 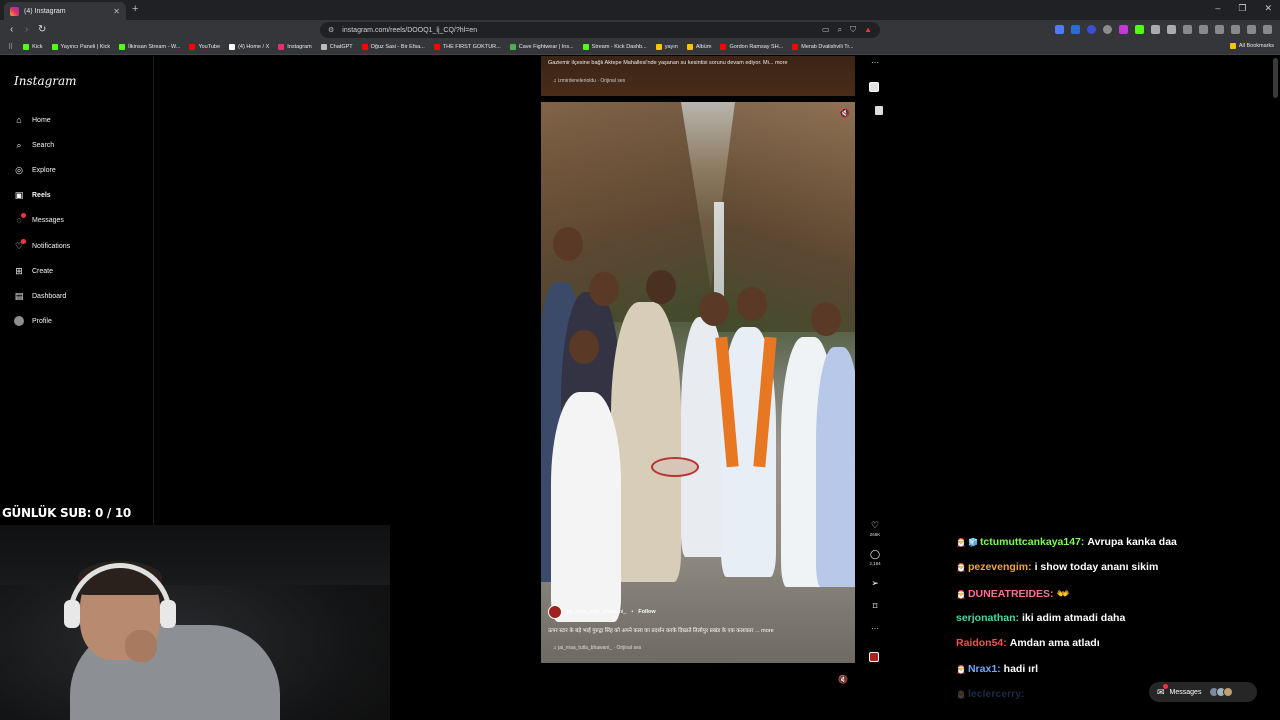 What do you see at coordinates (999, 567) in the screenshot?
I see `chat-username: pezevengim:` at bounding box center [999, 567].